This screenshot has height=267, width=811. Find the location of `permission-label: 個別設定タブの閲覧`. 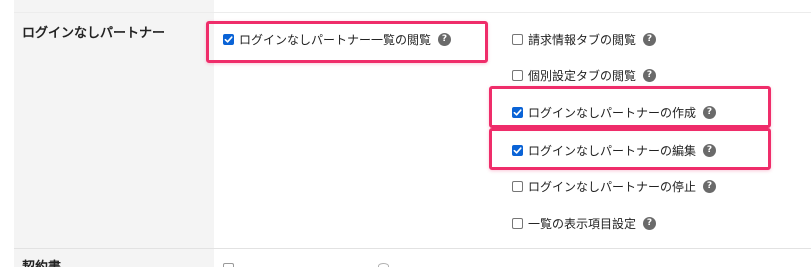

permission-label: 個別設定タブの閲覧 is located at coordinates (582, 75).